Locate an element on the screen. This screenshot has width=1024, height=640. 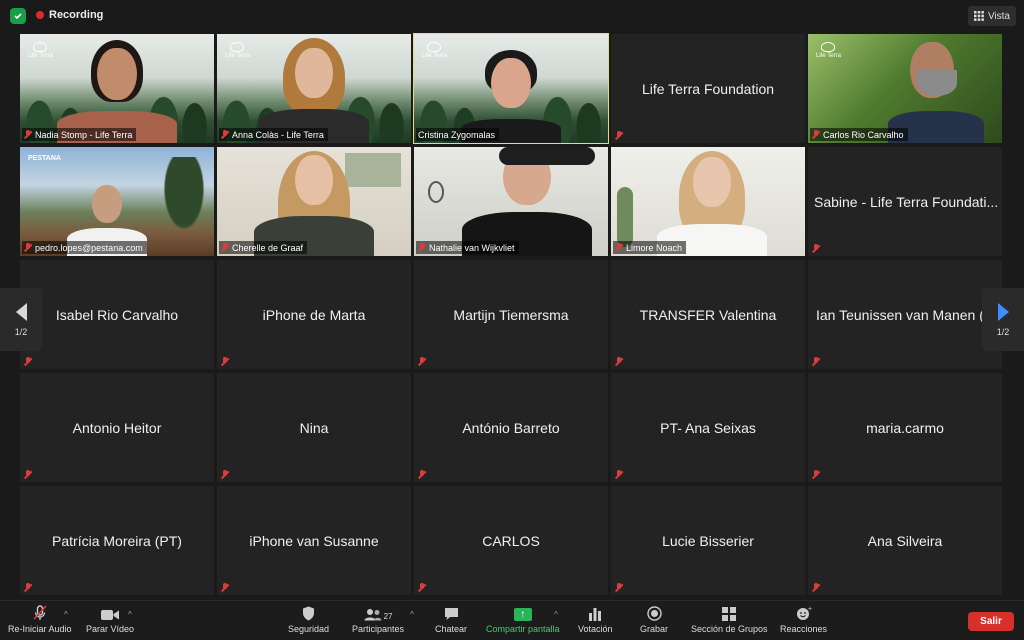
video-options-caret-icon: ^ is located at coordinates (130, 614).